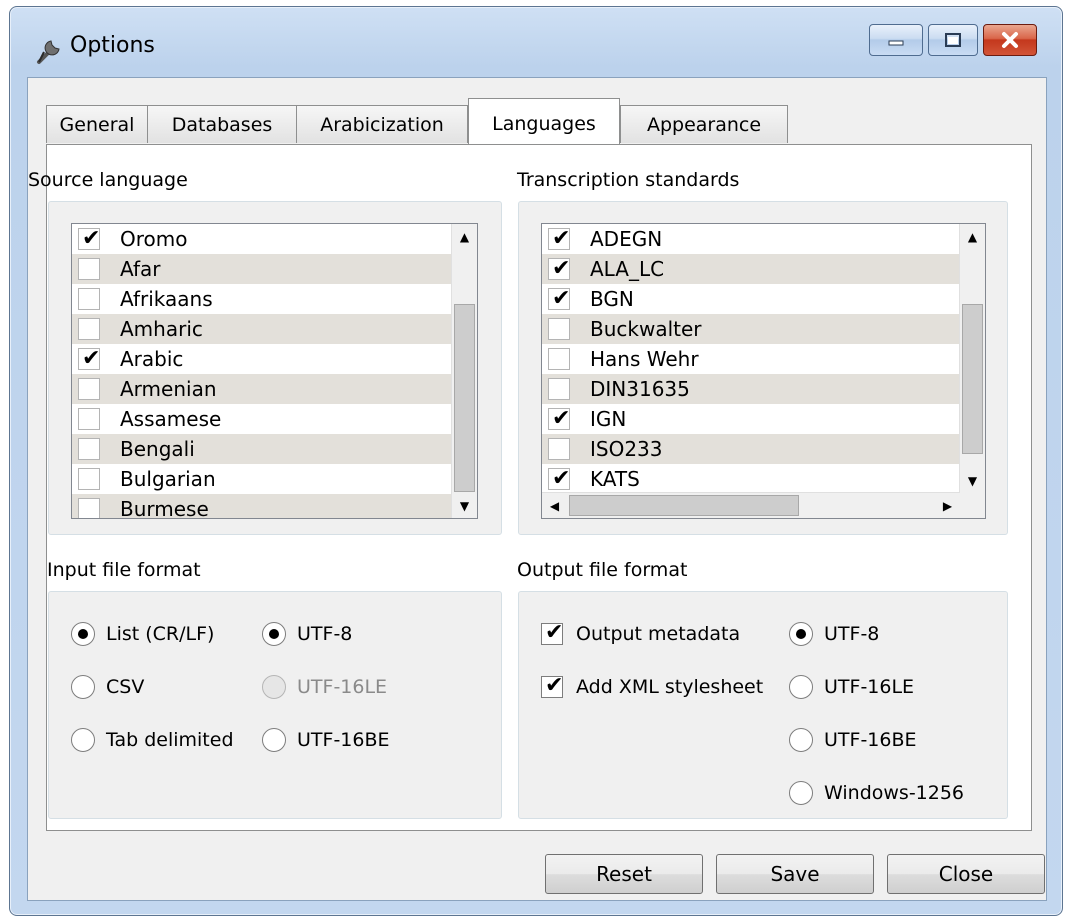  Describe the element at coordinates (947, 505) in the screenshot. I see `scroll-right-icon: ▶` at that location.